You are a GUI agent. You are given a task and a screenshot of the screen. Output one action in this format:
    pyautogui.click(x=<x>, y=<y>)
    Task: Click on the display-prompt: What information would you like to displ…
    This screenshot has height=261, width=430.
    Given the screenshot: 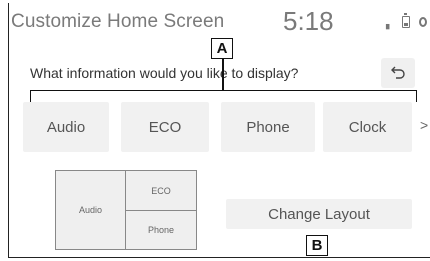 What is the action you would take?
    pyautogui.click(x=164, y=73)
    